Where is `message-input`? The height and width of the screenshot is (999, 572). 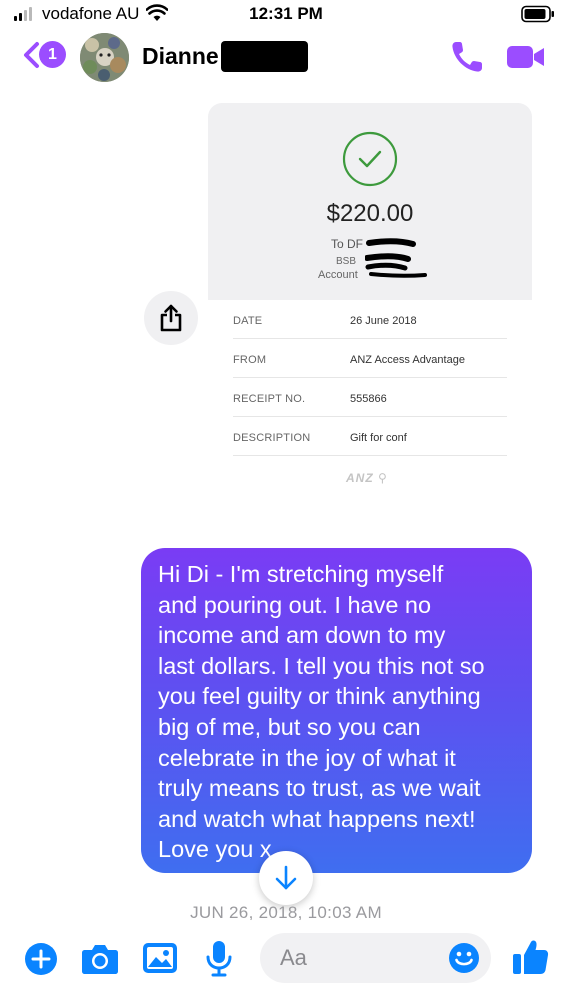
message-input is located at coordinates (355, 958).